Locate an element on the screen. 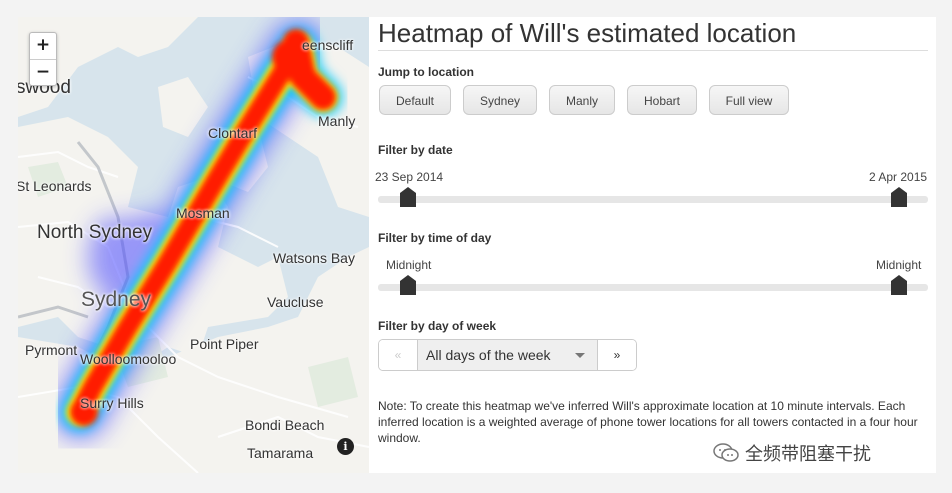 This screenshot has height=493, width=952. jump-manly-button: Manly is located at coordinates (582, 100).